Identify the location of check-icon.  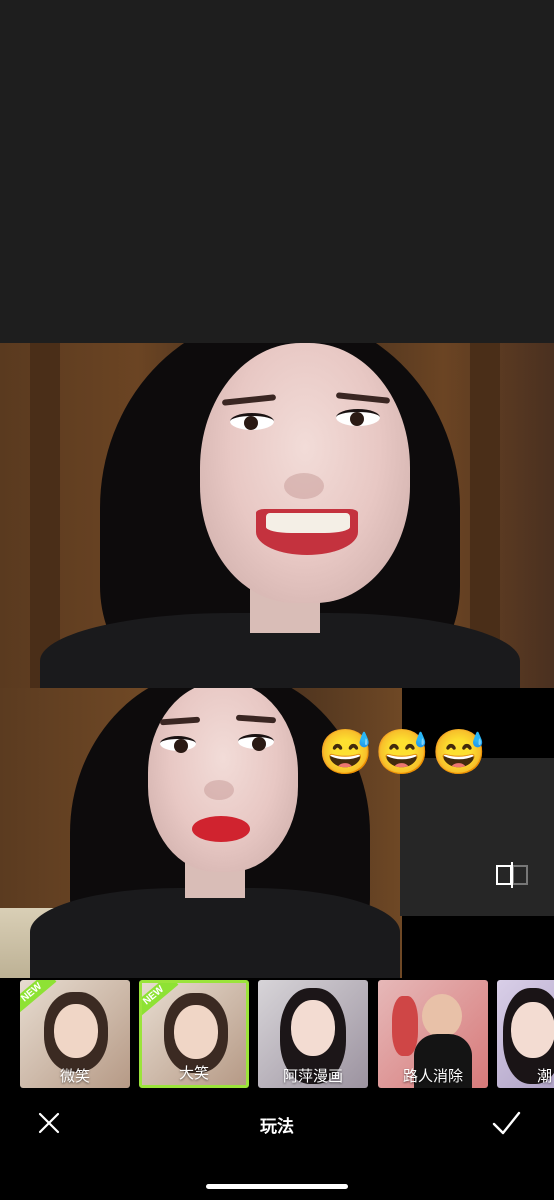
(506, 1123).